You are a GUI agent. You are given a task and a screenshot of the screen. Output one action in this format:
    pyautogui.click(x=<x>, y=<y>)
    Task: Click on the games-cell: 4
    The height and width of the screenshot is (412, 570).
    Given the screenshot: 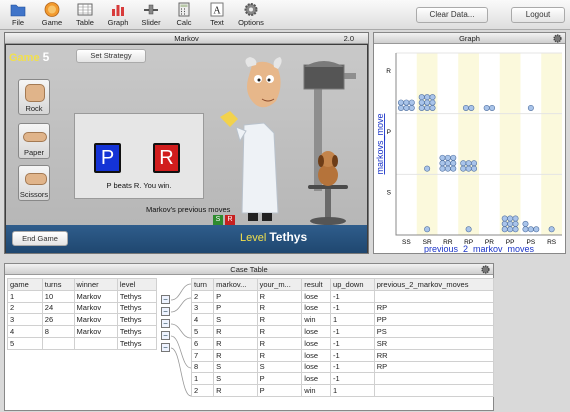 What is the action you would take?
    pyautogui.click(x=25, y=331)
    